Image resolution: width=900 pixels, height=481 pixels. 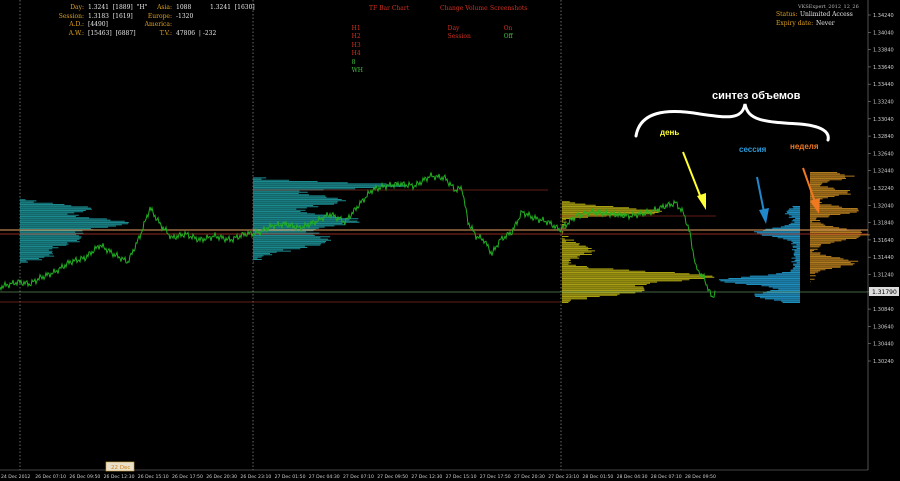 What do you see at coordinates (153, 477) in the screenshot?
I see `time-tick-label: 26 Dec 15:10` at bounding box center [153, 477].